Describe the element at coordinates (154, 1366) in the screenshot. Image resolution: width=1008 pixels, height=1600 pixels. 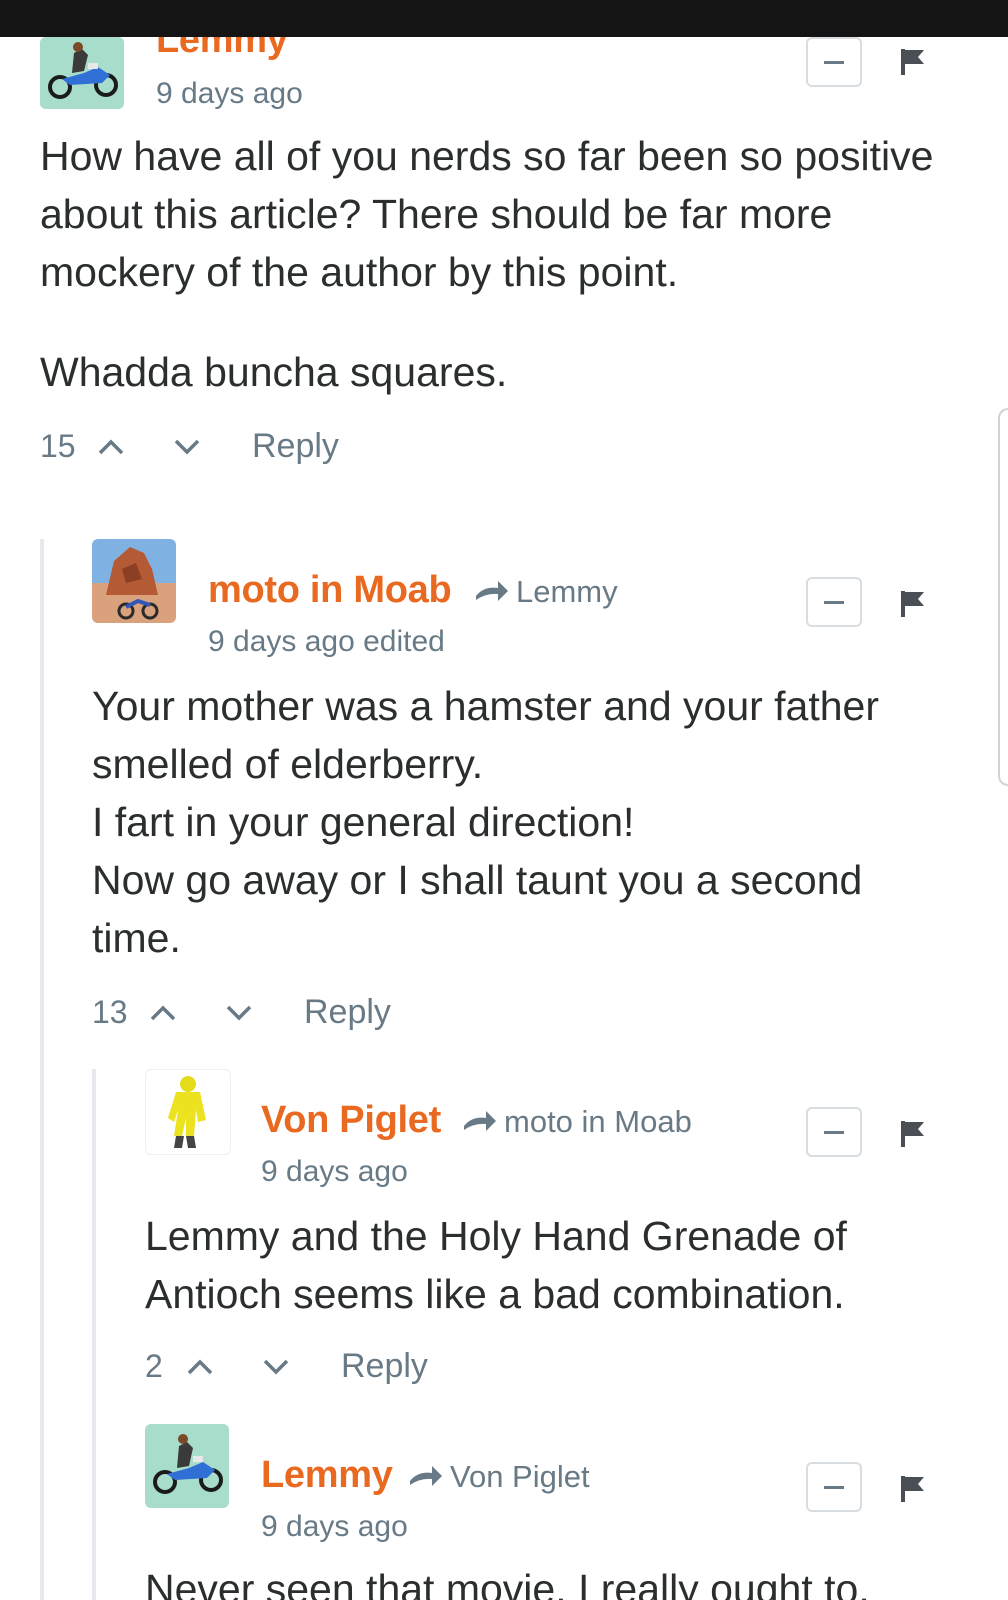
I see `vote-count: 2` at that location.